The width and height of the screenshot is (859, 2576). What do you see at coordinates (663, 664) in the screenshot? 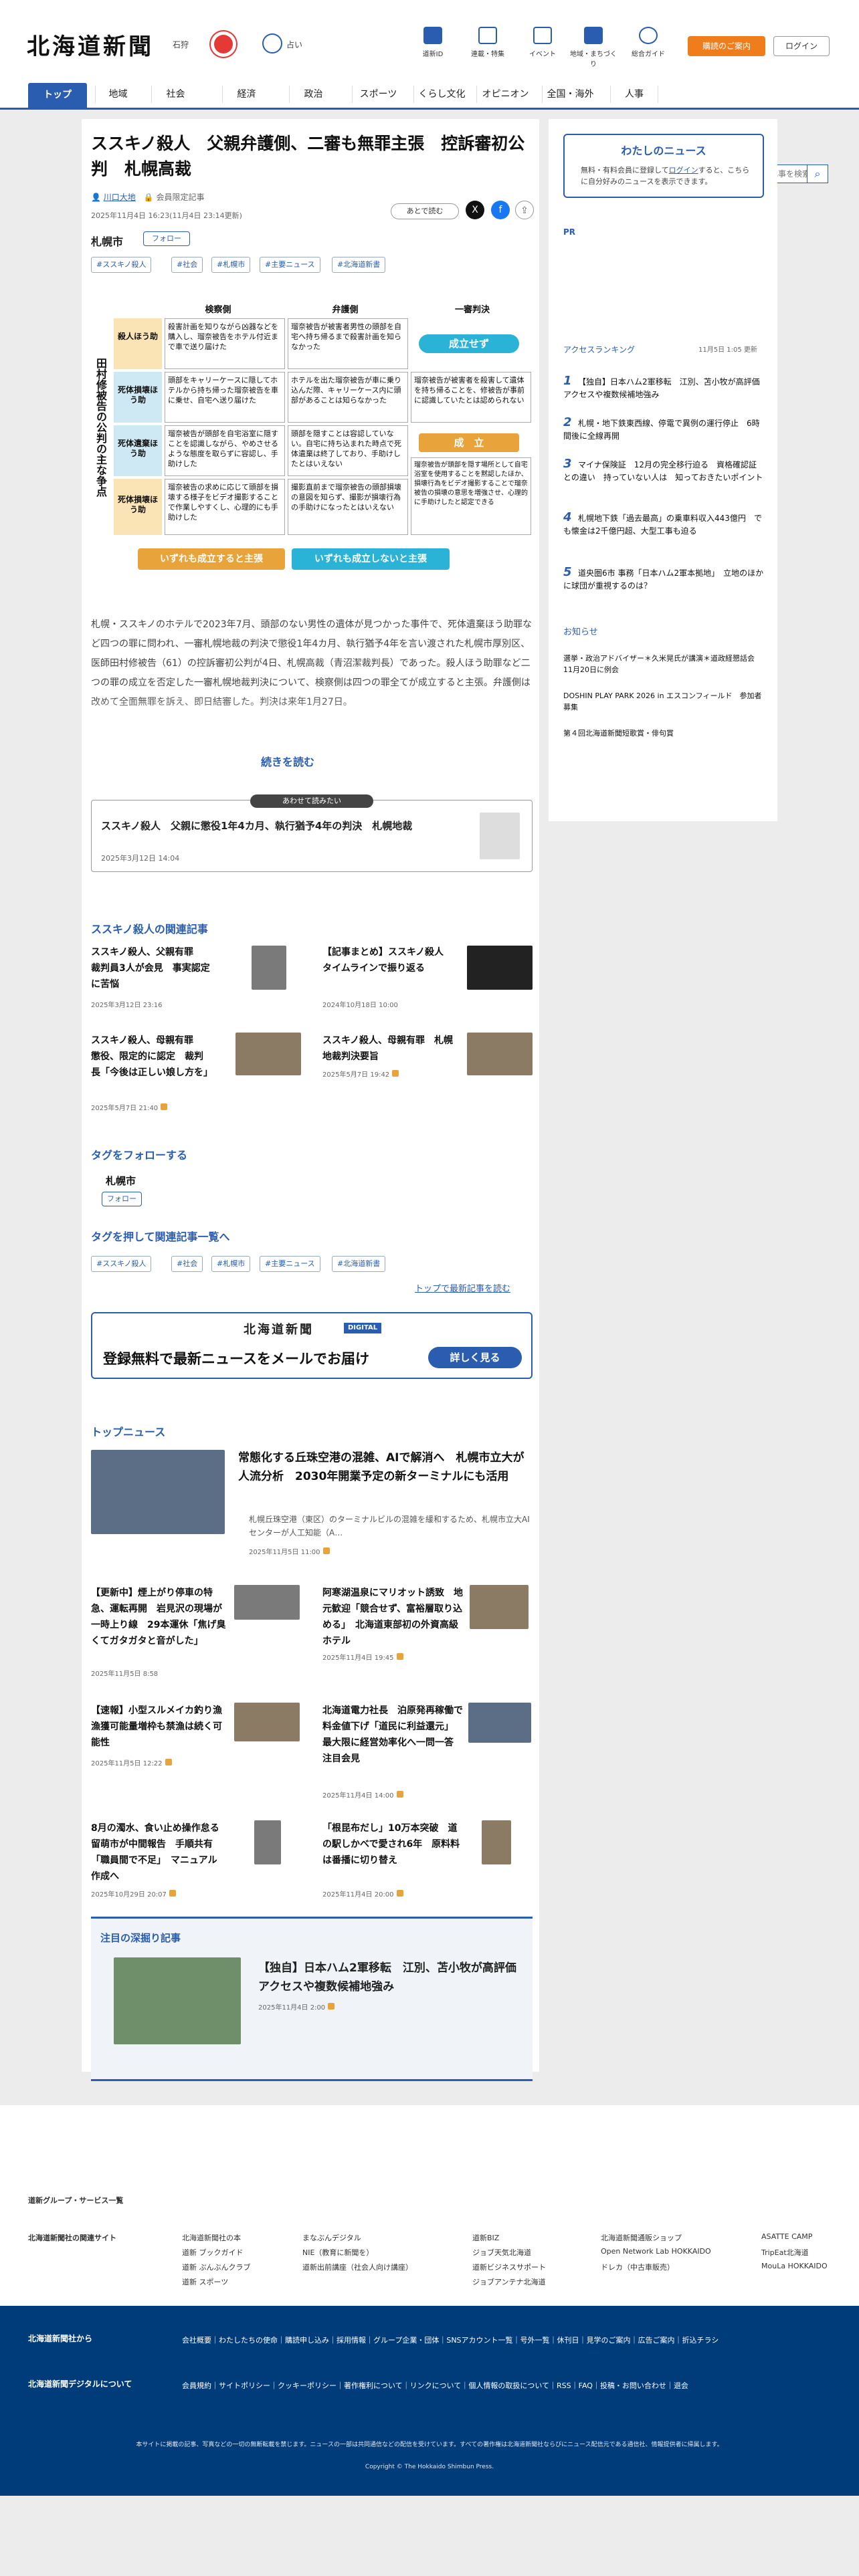
I see `notice-item: 選挙・政治アドバイザー＊久米晃氏が講演＊道政経懇話会 11月20日に例会` at bounding box center [663, 664].